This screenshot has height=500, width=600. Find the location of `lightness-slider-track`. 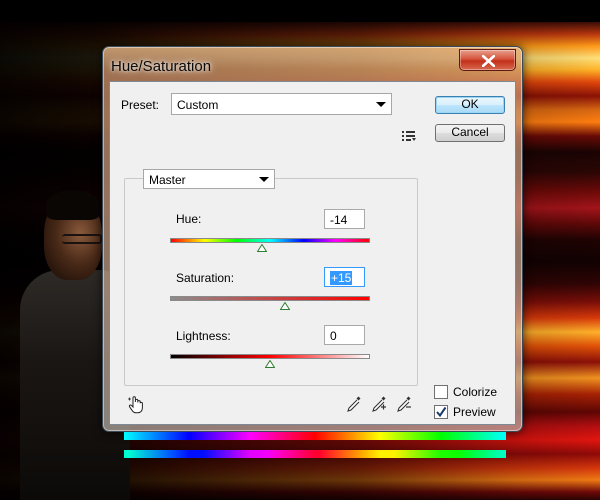

lightness-slider-track is located at coordinates (270, 356).